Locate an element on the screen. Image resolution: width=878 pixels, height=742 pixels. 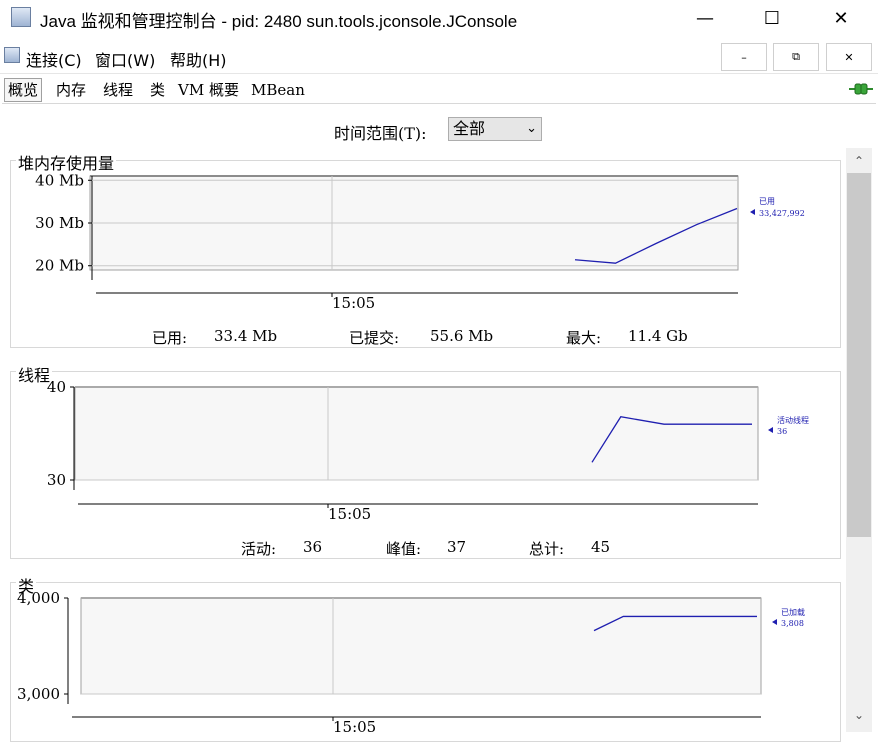
minimize-window-button: — is located at coordinates (705, 18).